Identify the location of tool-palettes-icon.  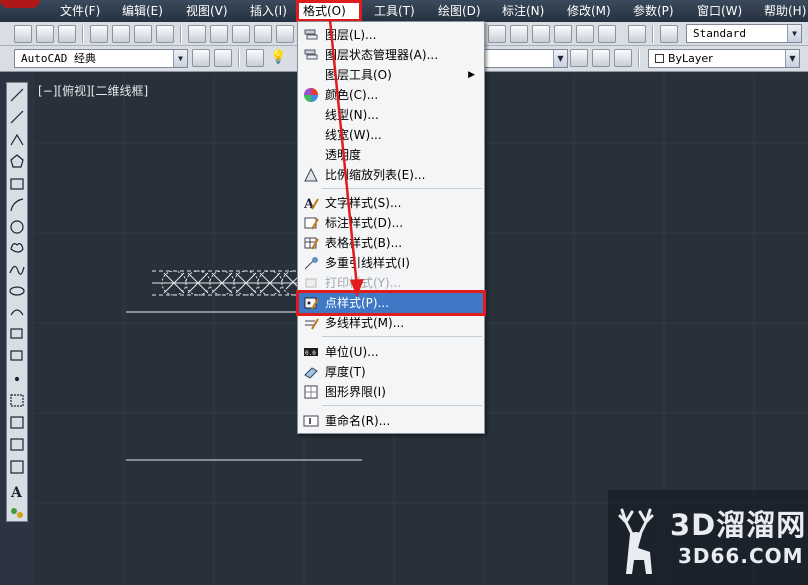
(541, 34).